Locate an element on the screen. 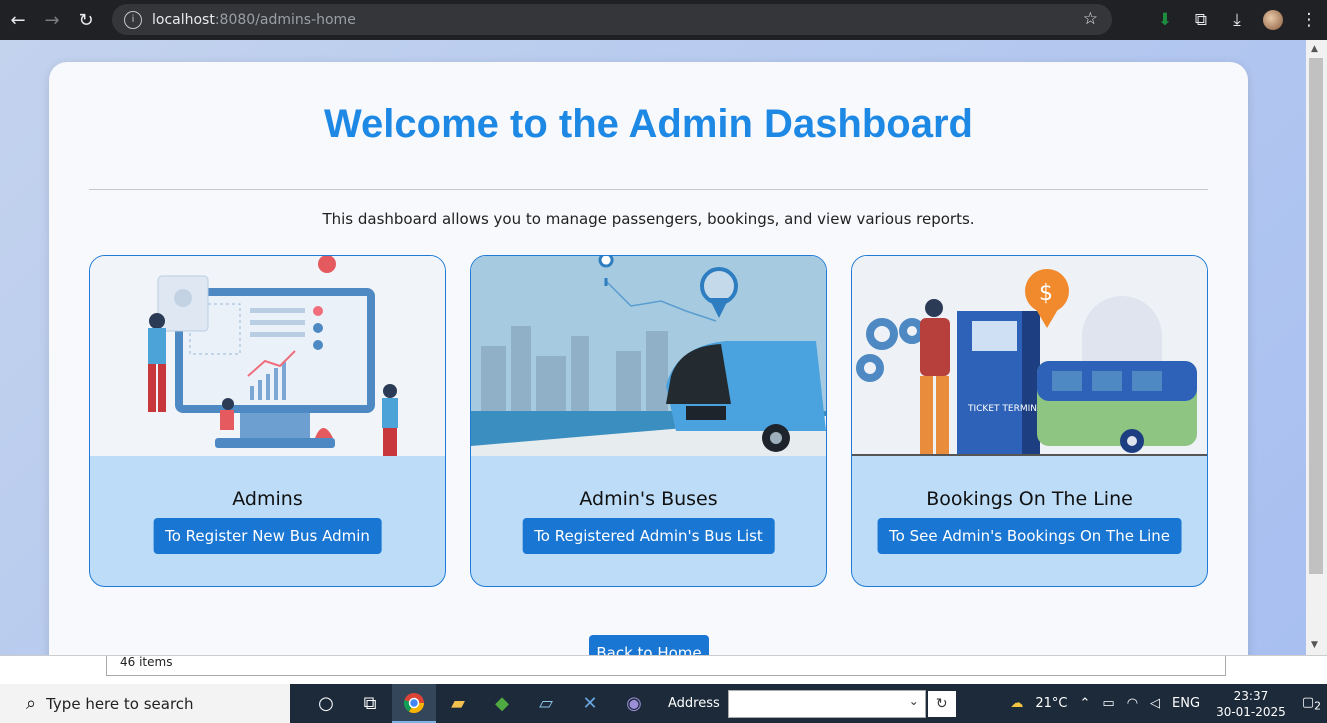 This screenshot has width=1327, height=723. profile-avatar is located at coordinates (1273, 20).